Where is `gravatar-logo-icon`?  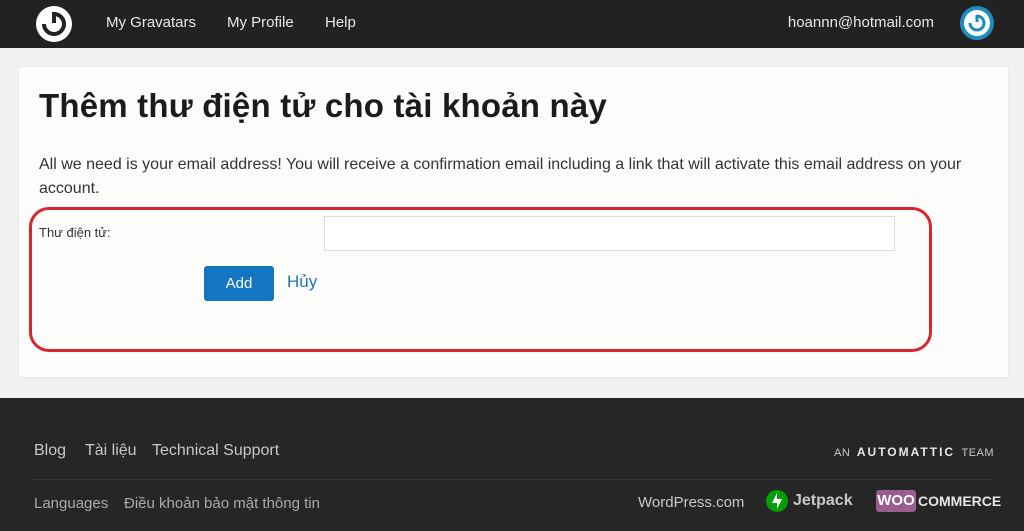 gravatar-logo-icon is located at coordinates (54, 24).